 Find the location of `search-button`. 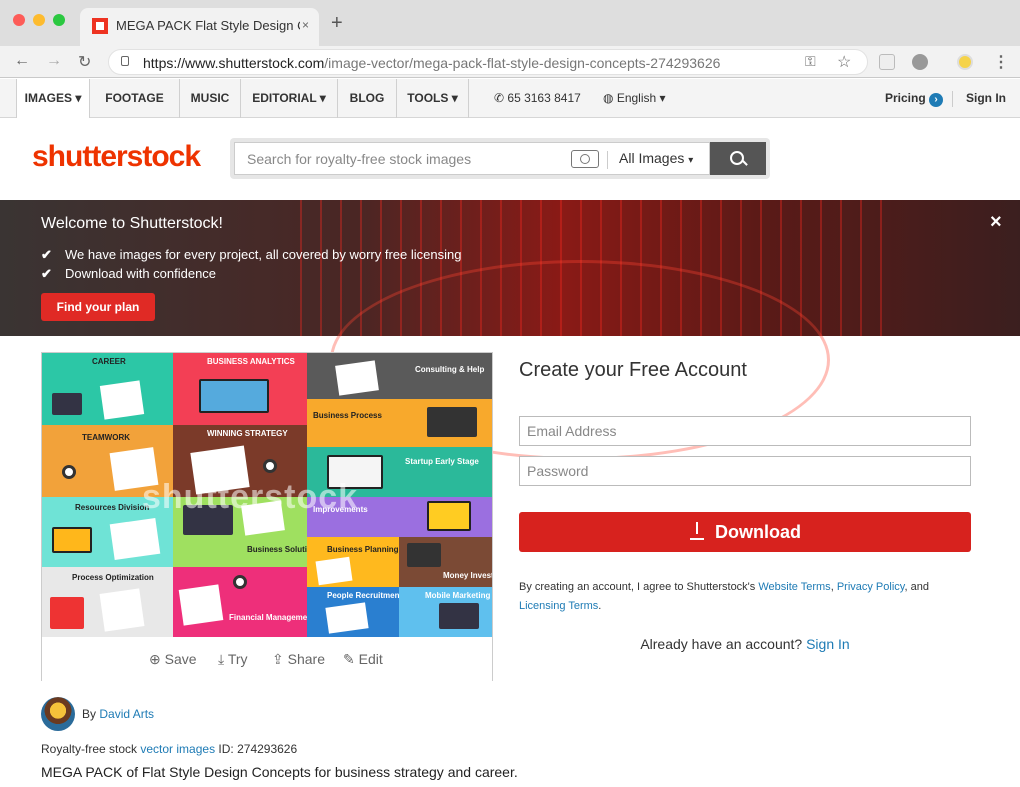

search-button is located at coordinates (738, 158).